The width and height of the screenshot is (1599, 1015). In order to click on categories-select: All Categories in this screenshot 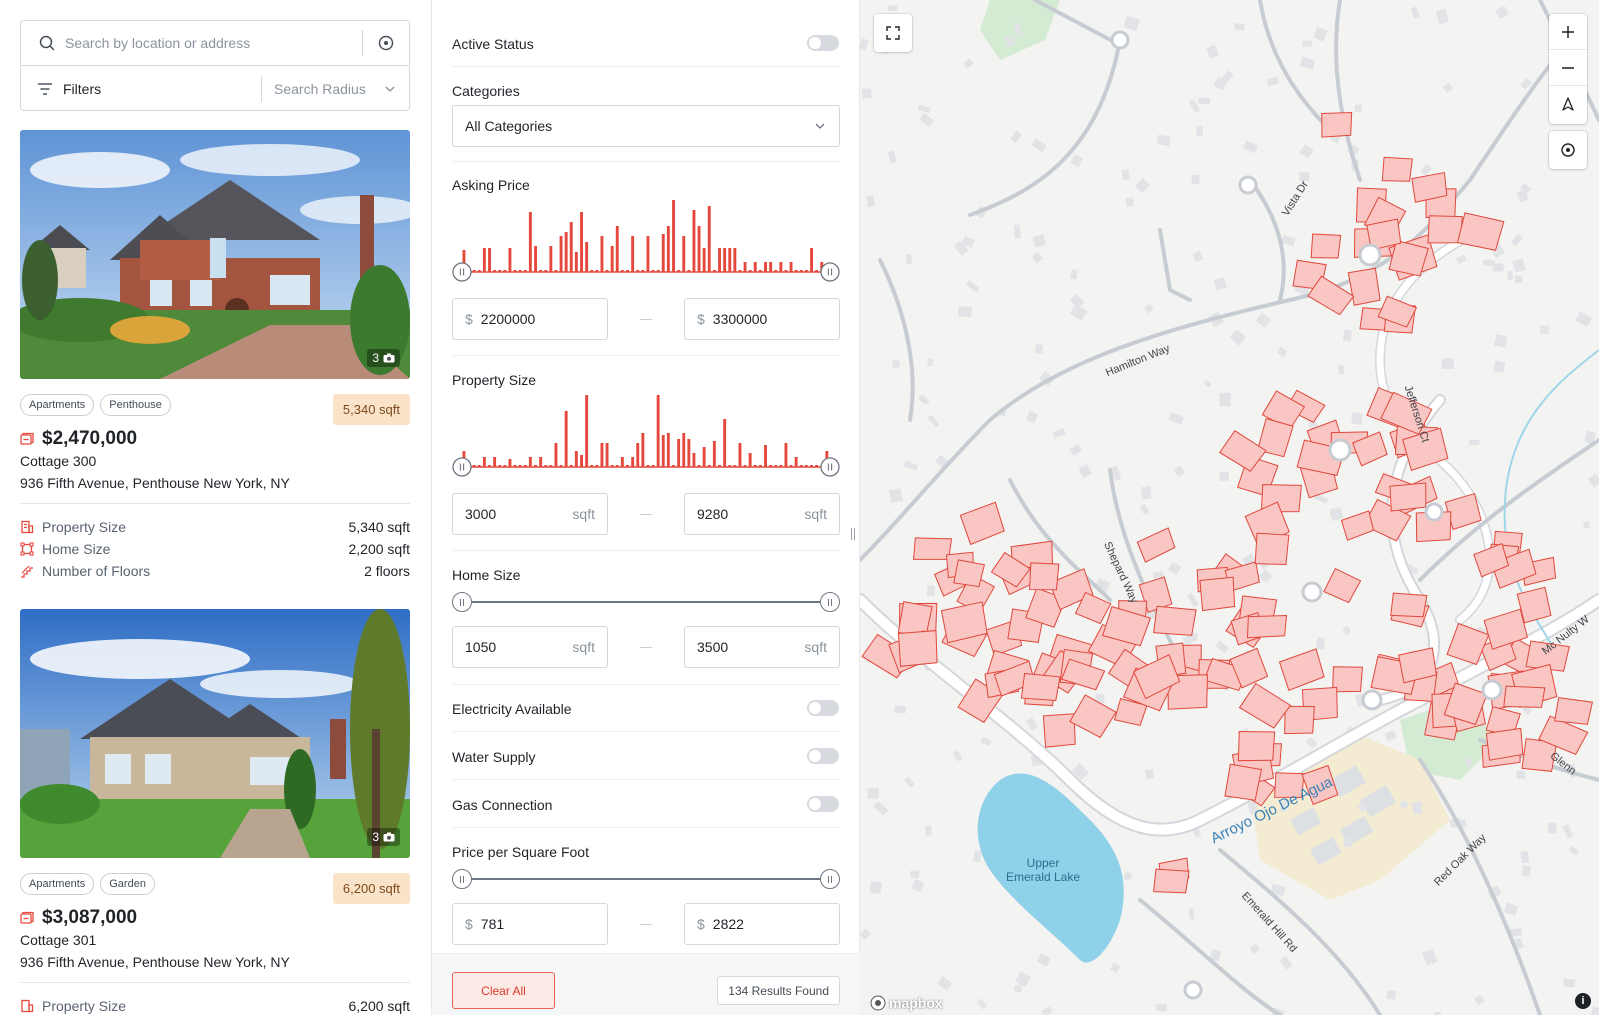, I will do `click(646, 126)`.